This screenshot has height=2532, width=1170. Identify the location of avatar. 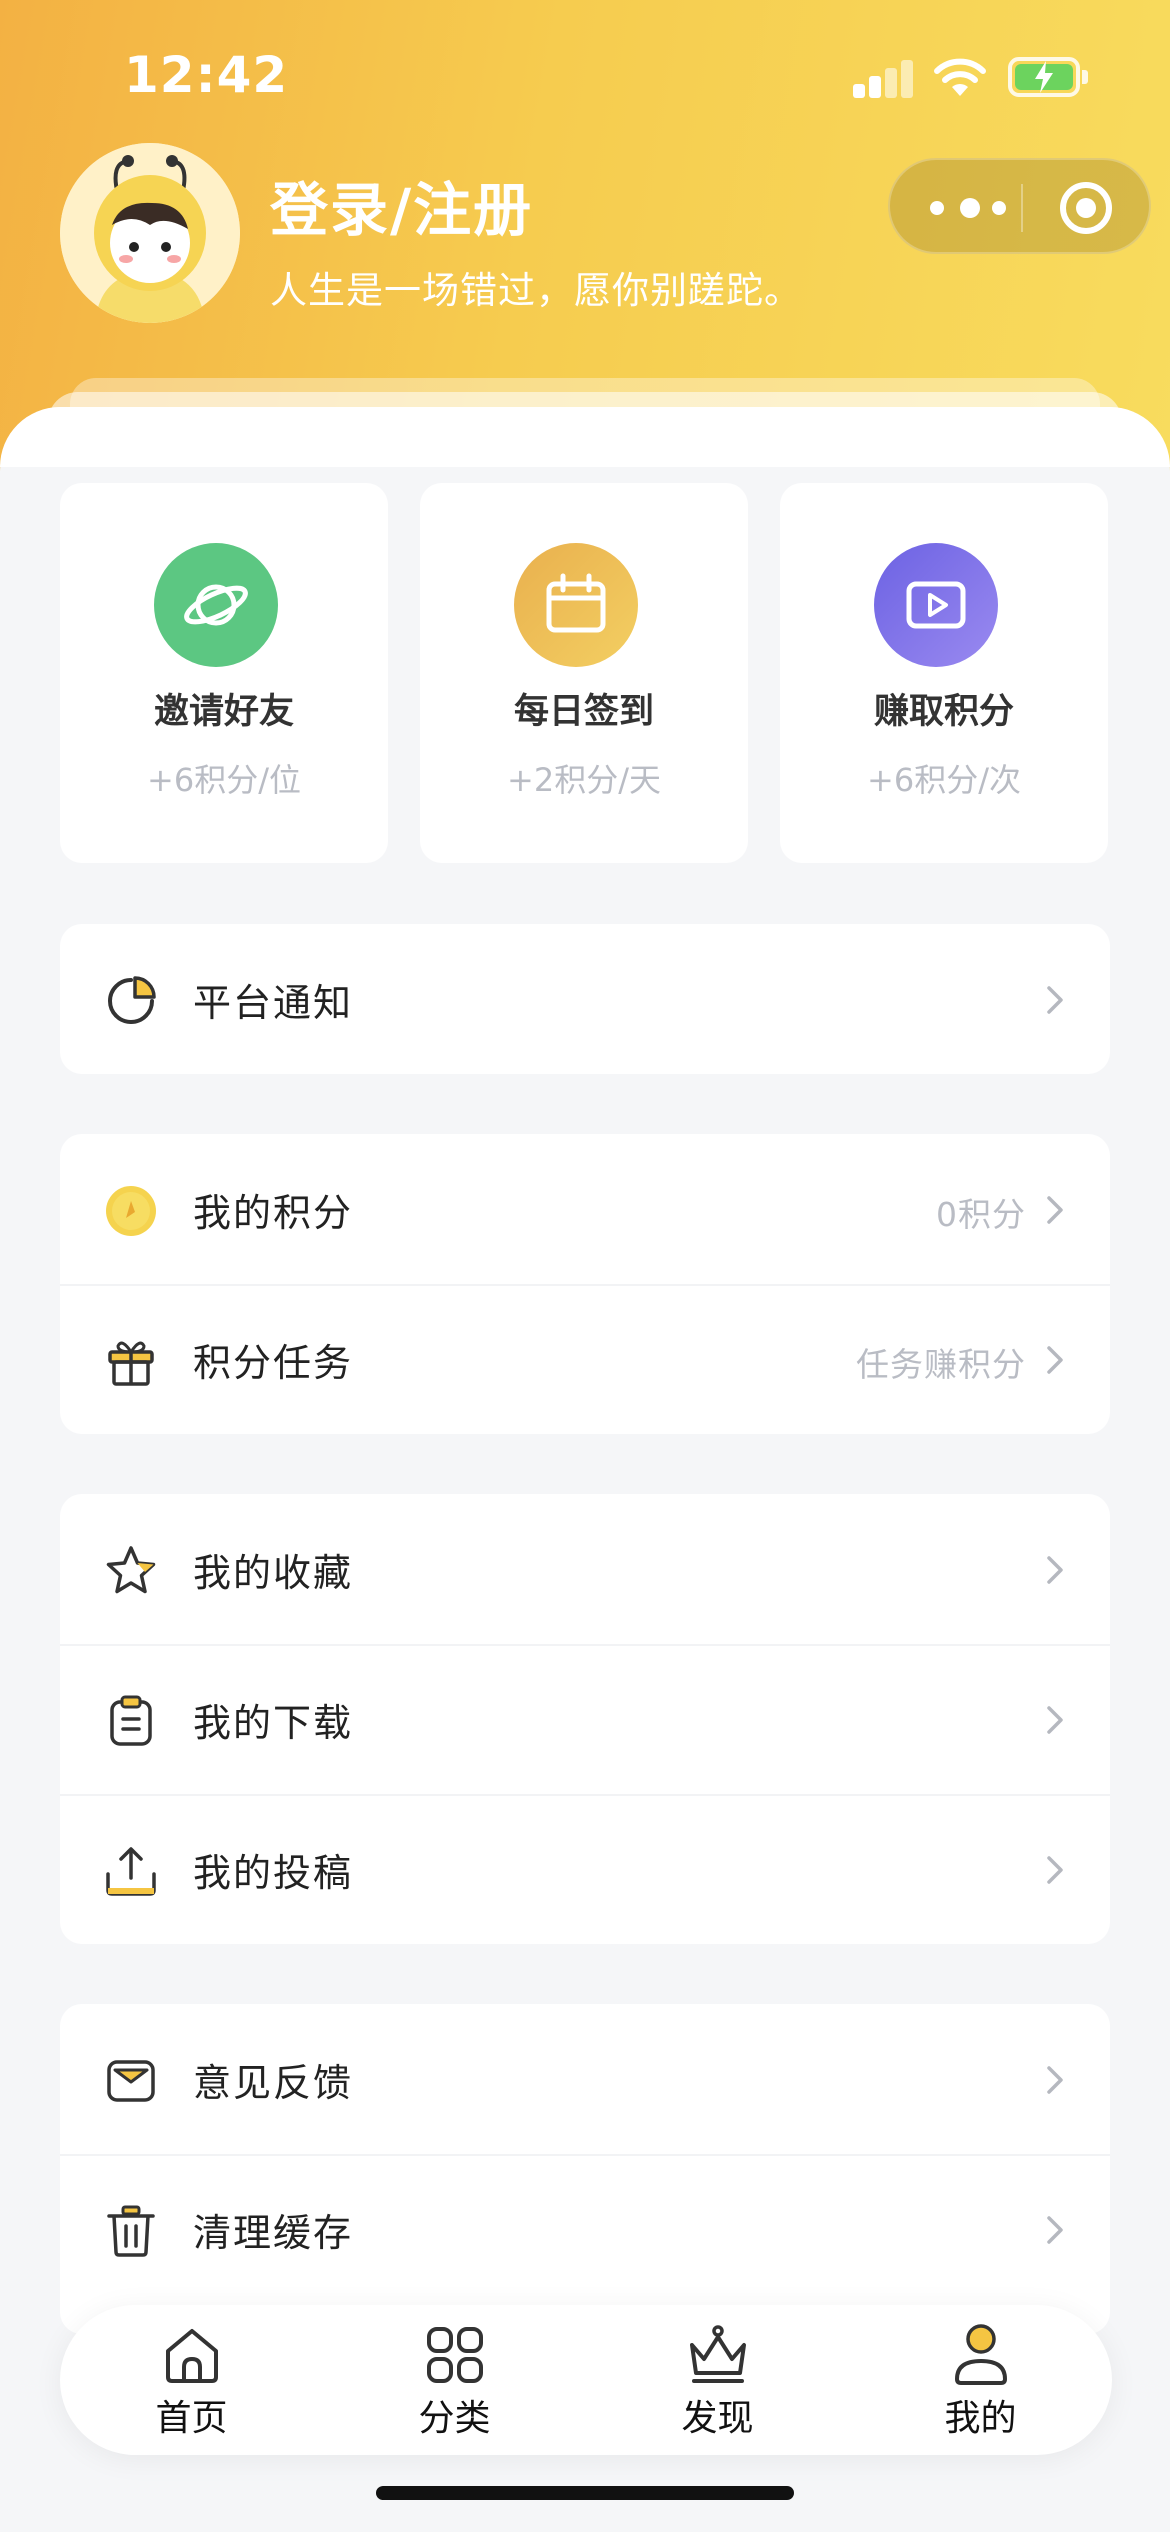
(150, 233).